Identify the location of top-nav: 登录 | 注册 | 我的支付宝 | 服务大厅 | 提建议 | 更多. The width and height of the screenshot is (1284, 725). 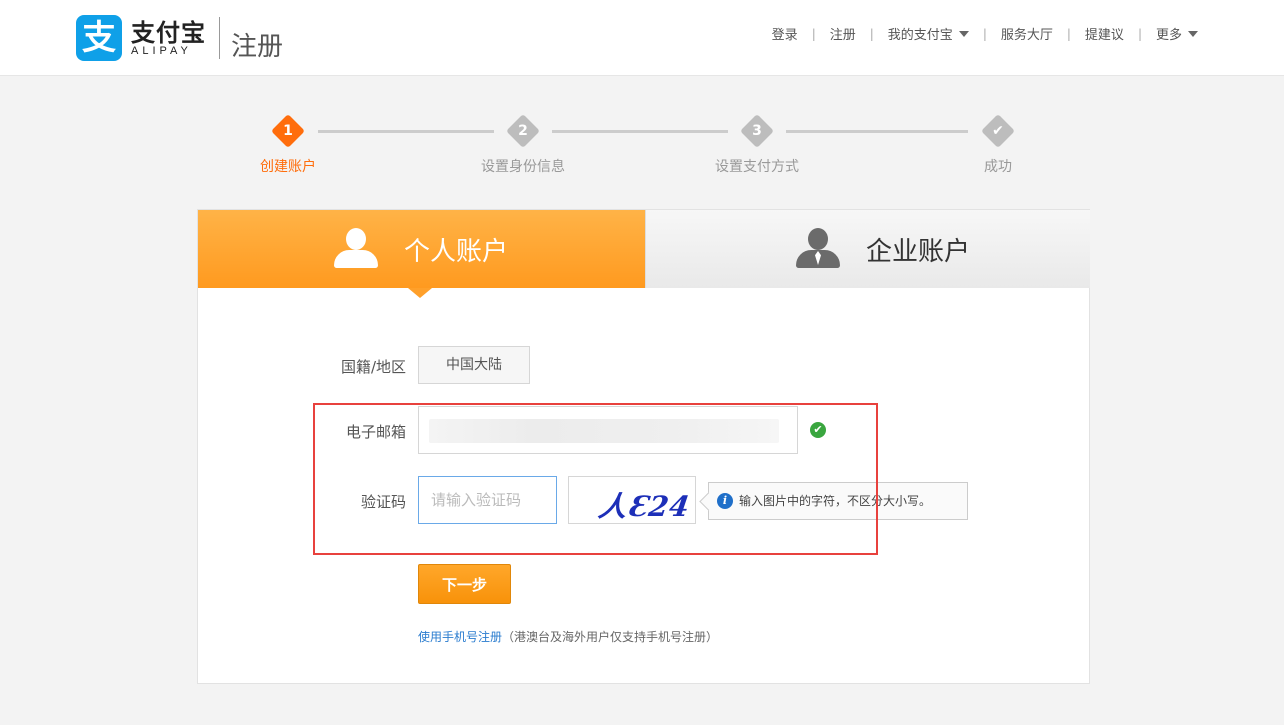
(985, 33).